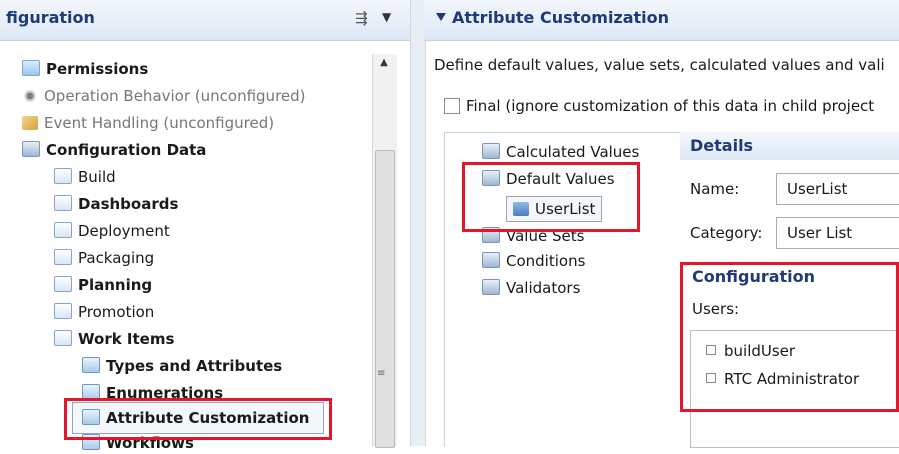 This screenshot has width=899, height=454. What do you see at coordinates (837, 233) in the screenshot?
I see `category-field: User List` at bounding box center [837, 233].